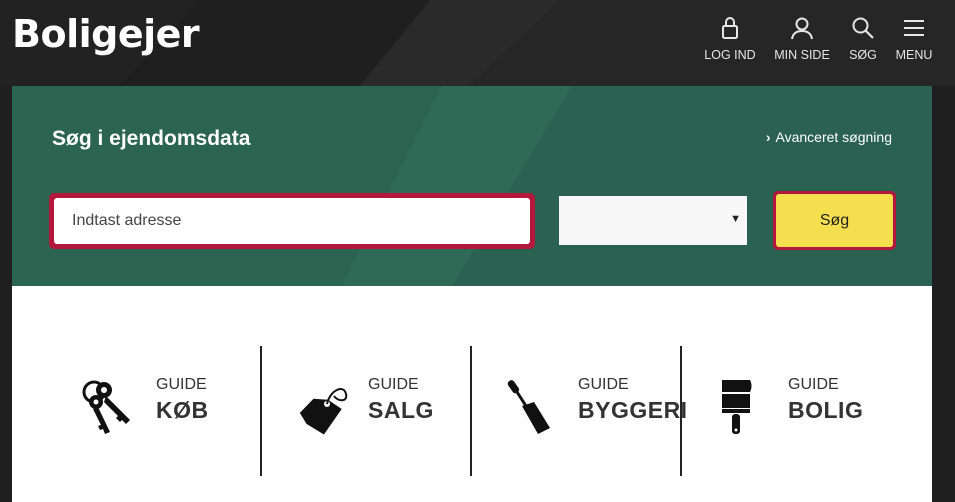  Describe the element at coordinates (633, 410) in the screenshot. I see `guide-byggeri-title: BYGGERI` at that location.